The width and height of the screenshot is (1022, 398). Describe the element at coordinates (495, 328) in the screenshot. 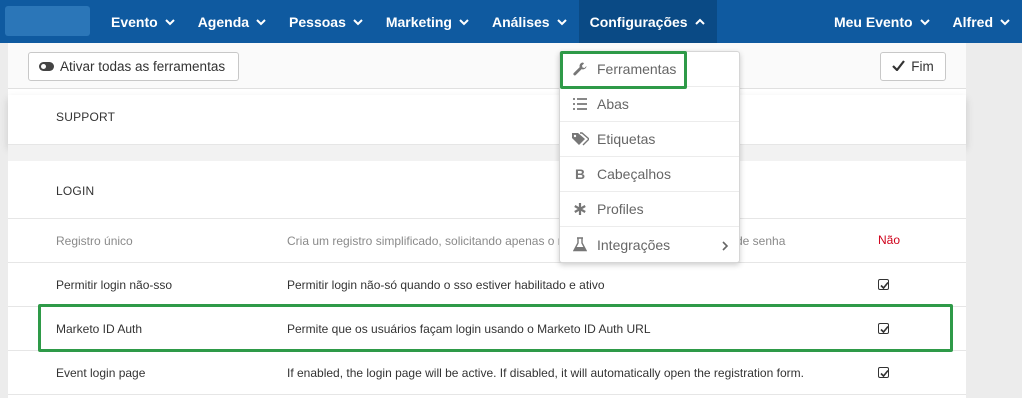

I see `highlight-box-marketo-row` at that location.